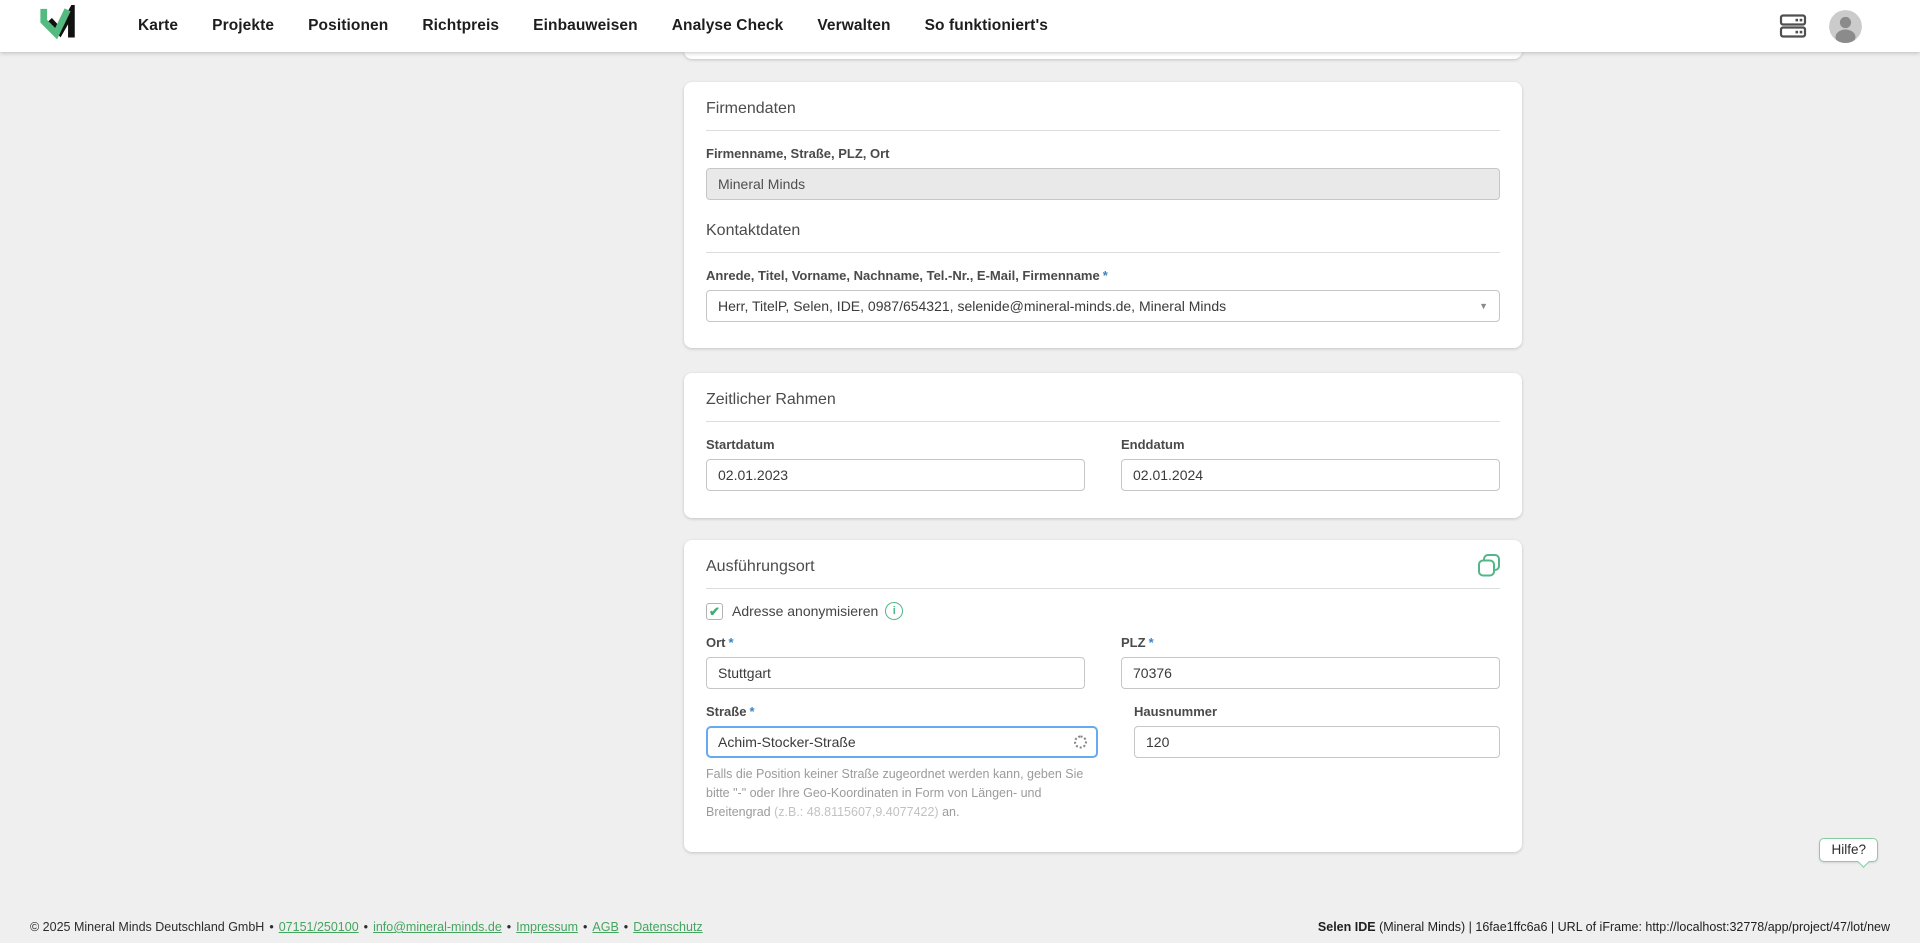 The height and width of the screenshot is (943, 1920). I want to click on hausnummer-label: Hausnummer, so click(1176, 711).